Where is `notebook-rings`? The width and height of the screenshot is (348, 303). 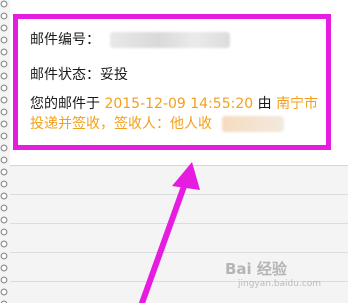 notebook-rings is located at coordinates (4, 151).